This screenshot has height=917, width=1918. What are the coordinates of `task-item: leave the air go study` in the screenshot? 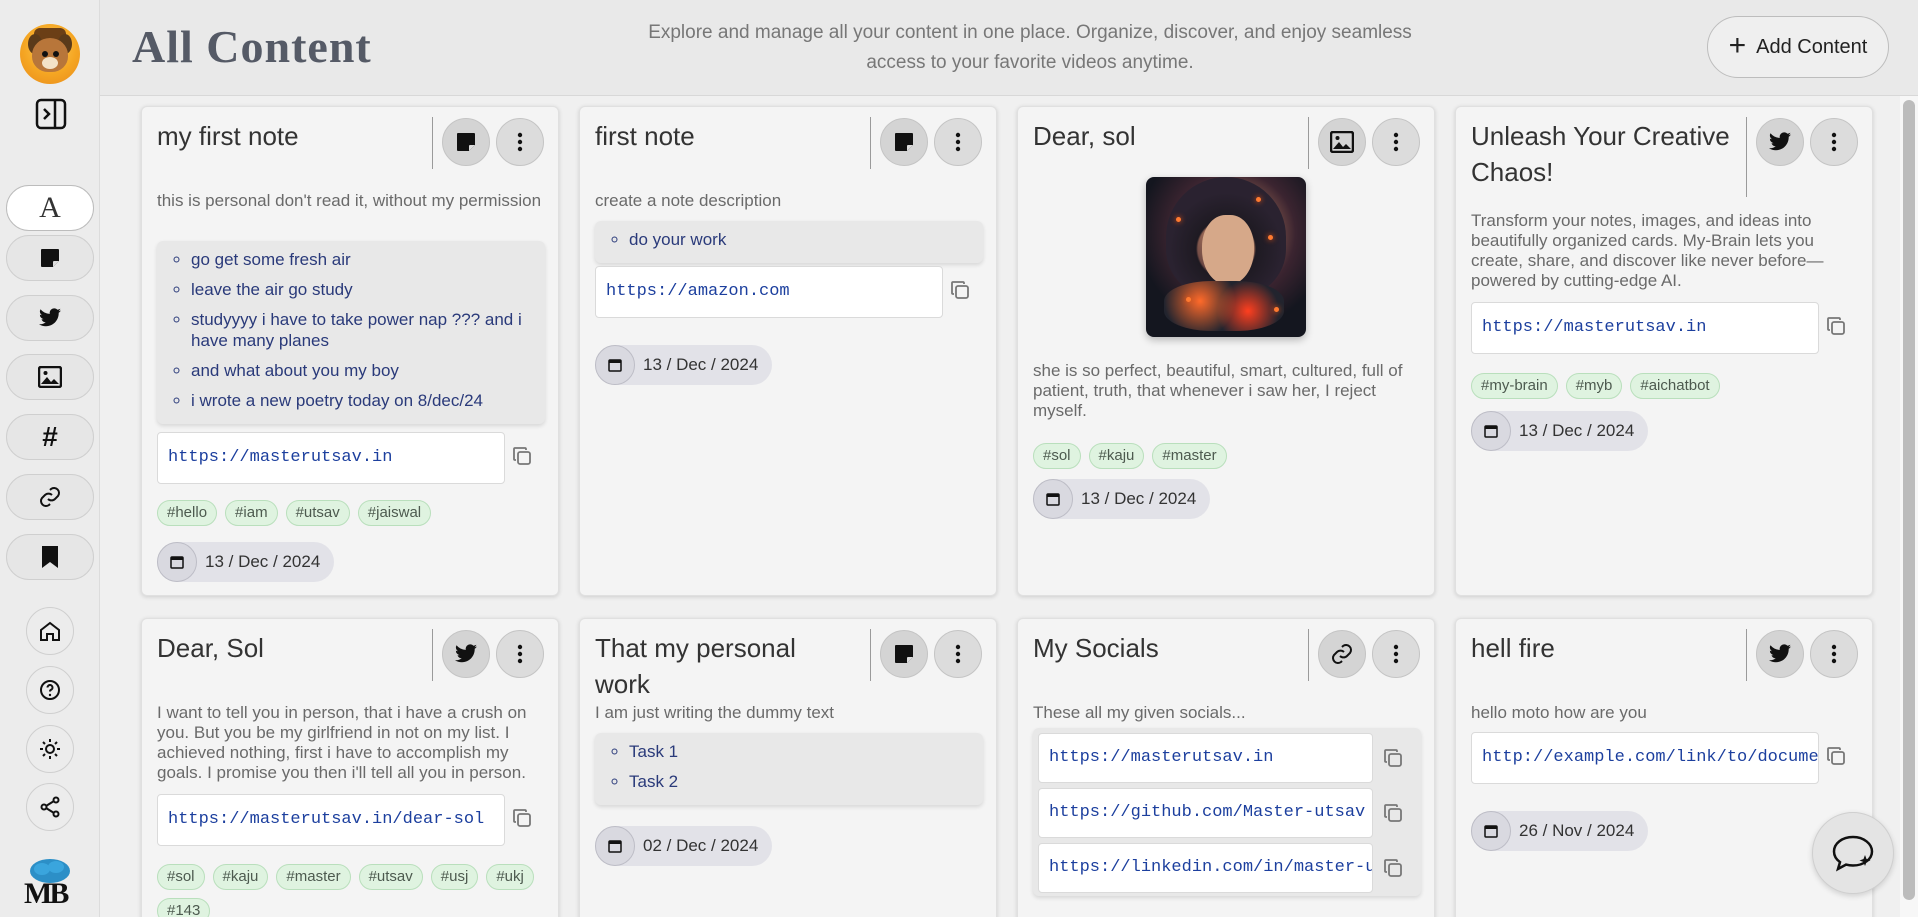 It's located at (363, 289).